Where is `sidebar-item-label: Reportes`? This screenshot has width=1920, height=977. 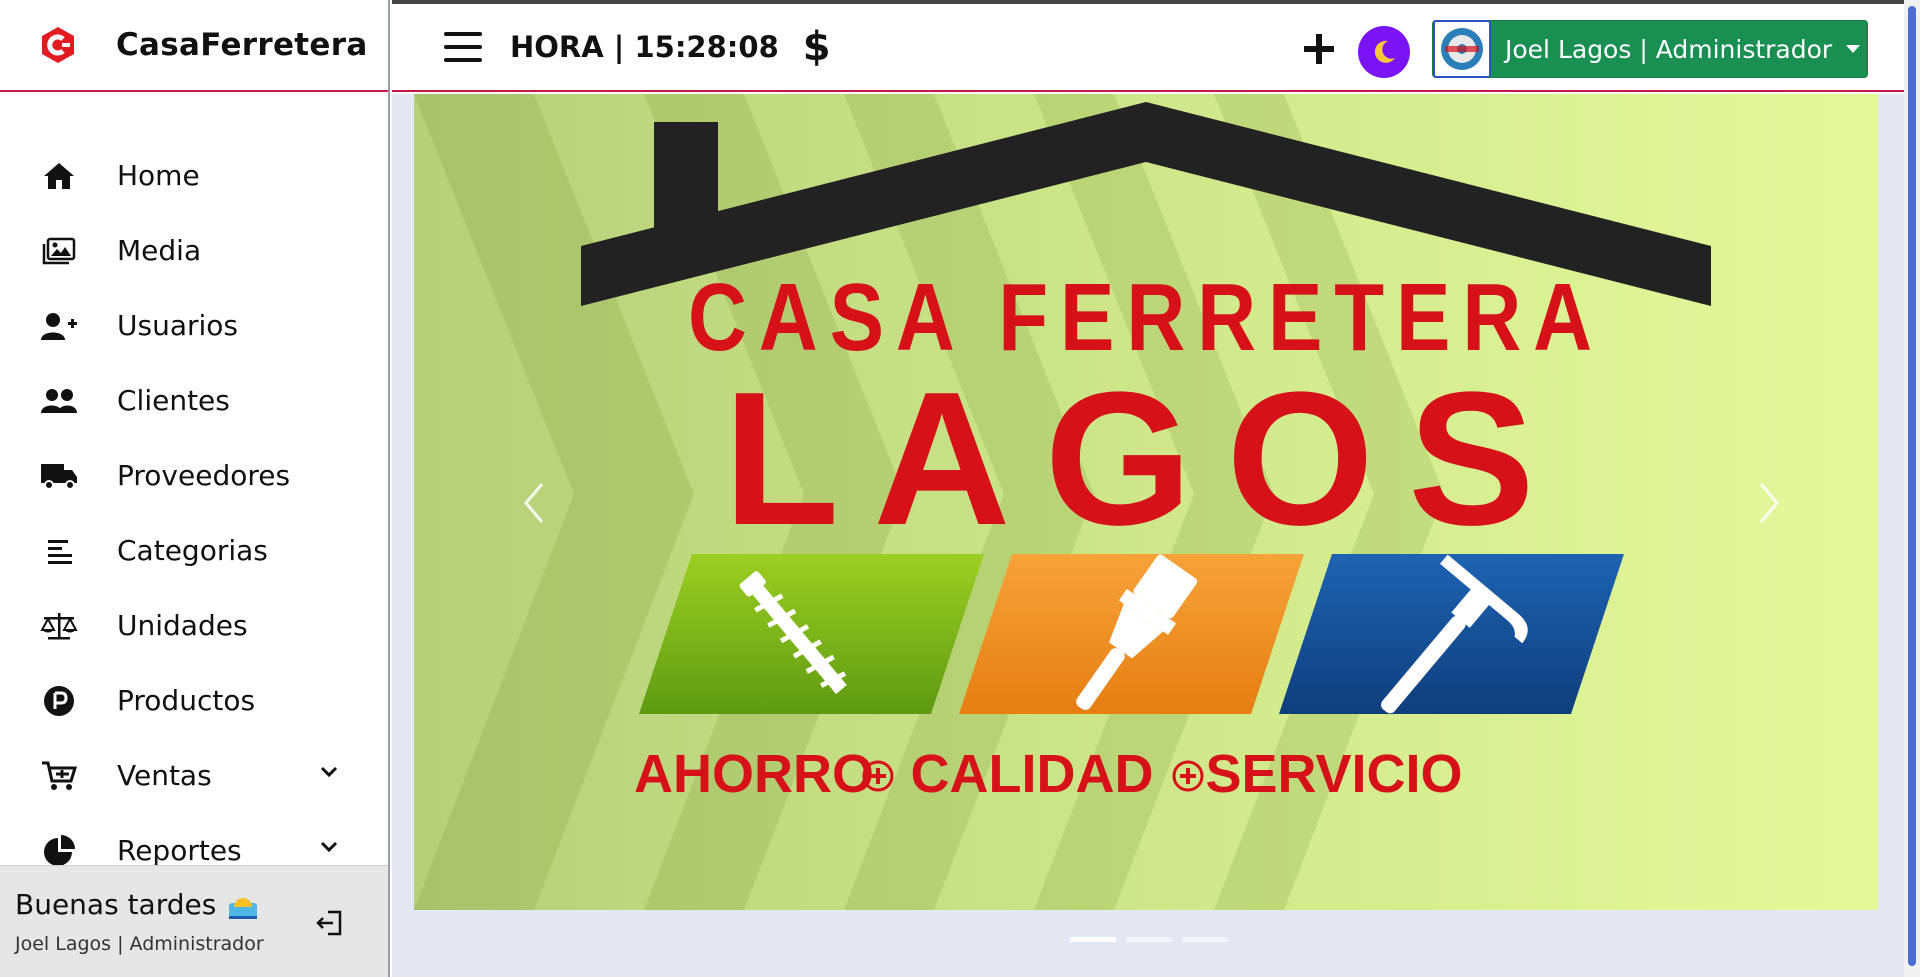 sidebar-item-label: Reportes is located at coordinates (179, 850).